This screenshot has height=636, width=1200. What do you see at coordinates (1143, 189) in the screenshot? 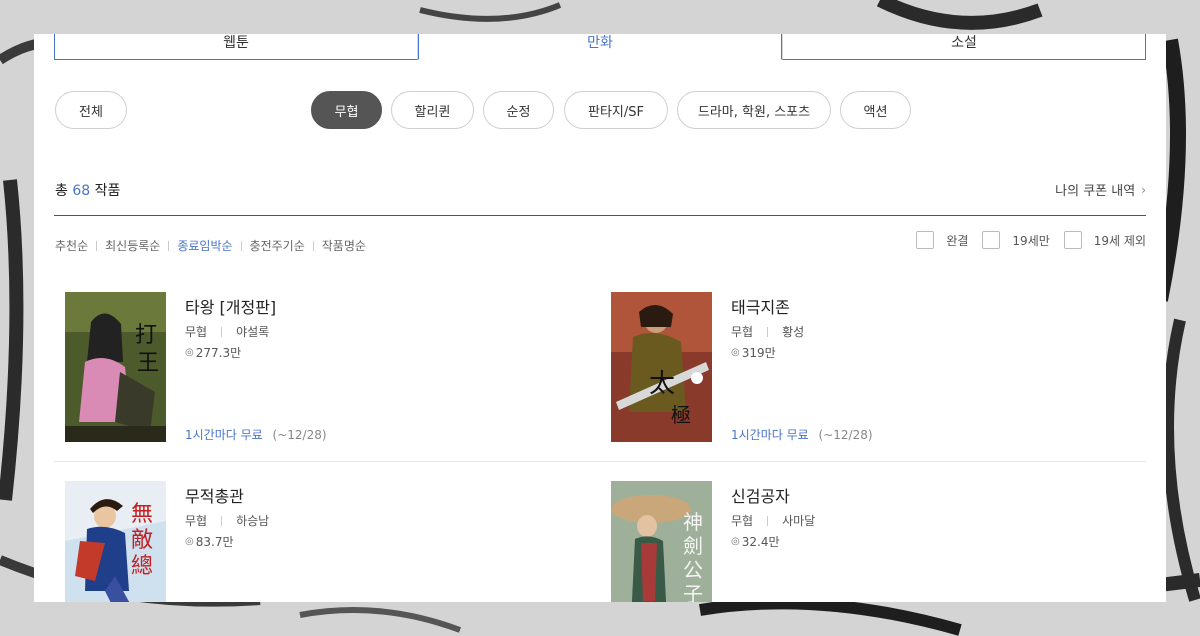
I see `chevron-right-icon: ›` at bounding box center [1143, 189].